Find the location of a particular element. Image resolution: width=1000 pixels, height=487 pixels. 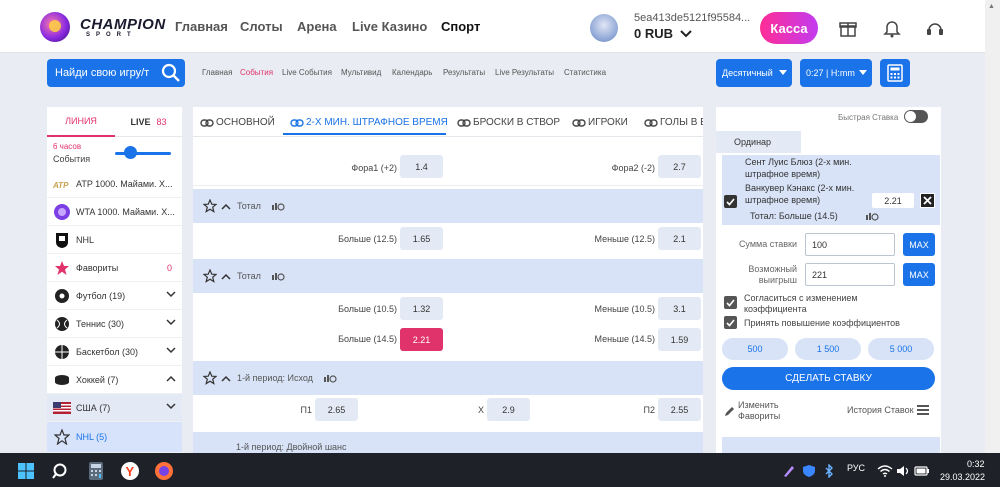

search-icon is located at coordinates (61, 471).